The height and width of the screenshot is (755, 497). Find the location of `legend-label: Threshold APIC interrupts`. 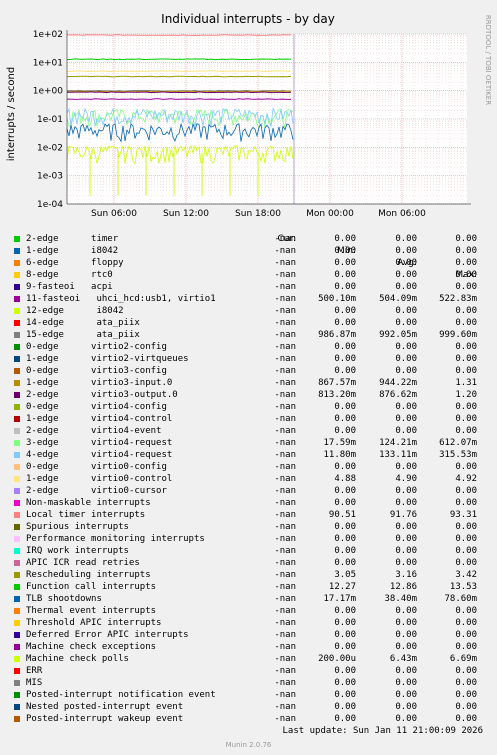

legend-label: Threshold APIC interrupts is located at coordinates (94, 623).